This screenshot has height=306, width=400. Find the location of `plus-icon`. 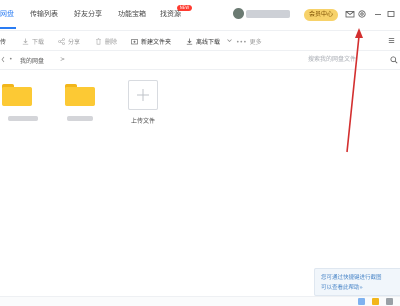

plus-icon is located at coordinates (143, 95).